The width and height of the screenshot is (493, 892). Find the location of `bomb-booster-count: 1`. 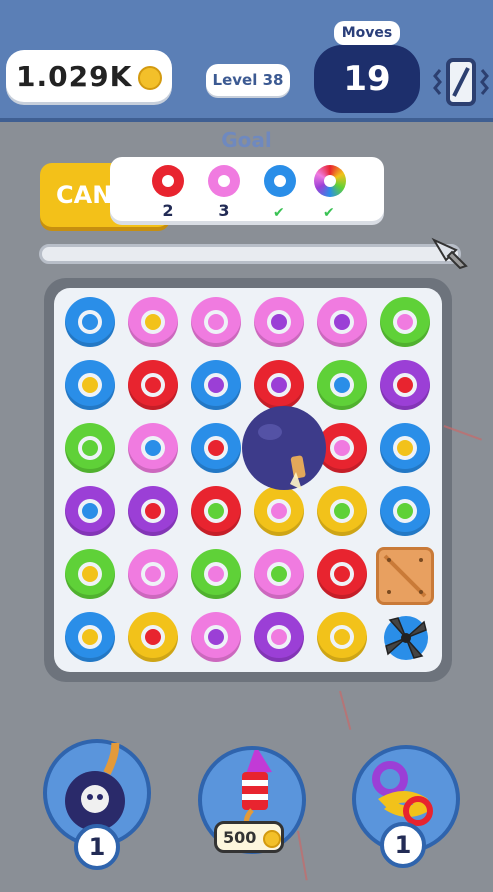

bomb-booster-count: 1 is located at coordinates (97, 847).